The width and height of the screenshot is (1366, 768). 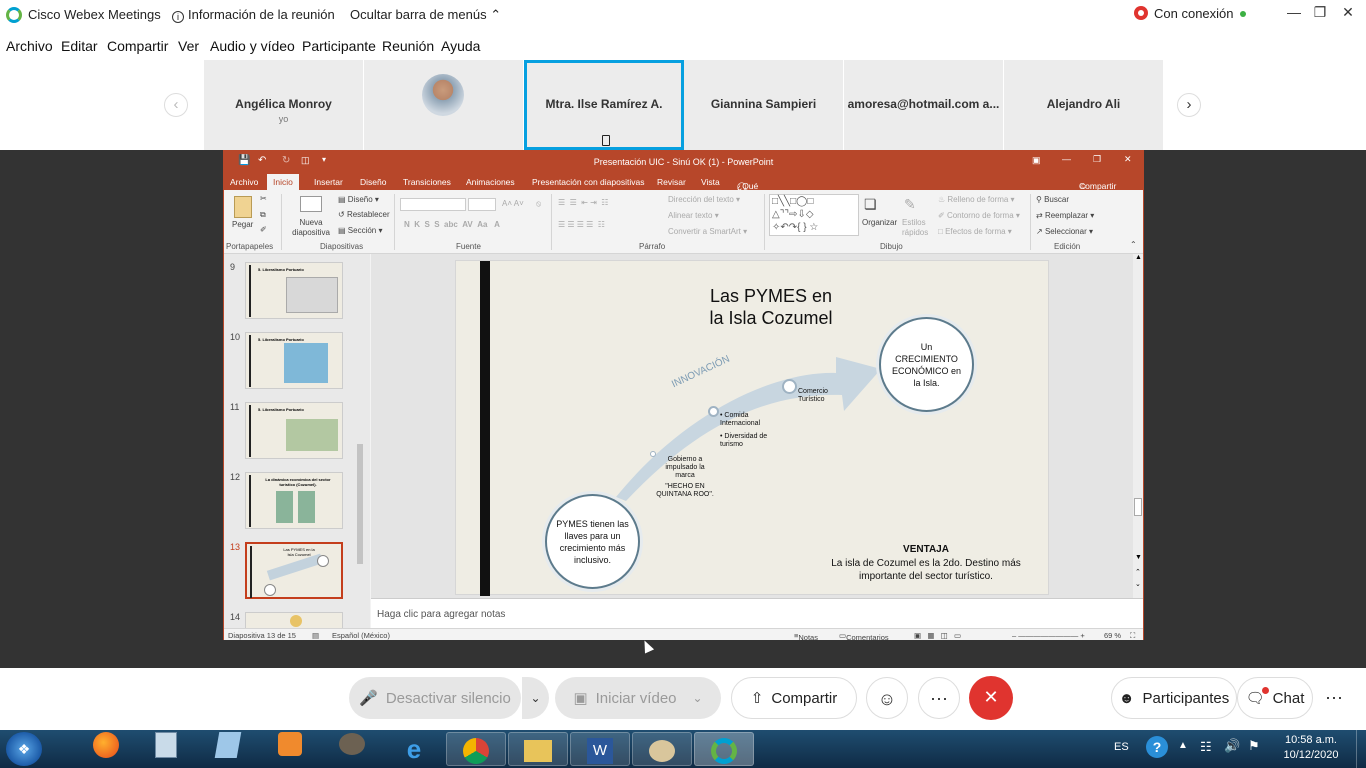 I want to click on end-meeting-button: ✕, so click(x=991, y=698).